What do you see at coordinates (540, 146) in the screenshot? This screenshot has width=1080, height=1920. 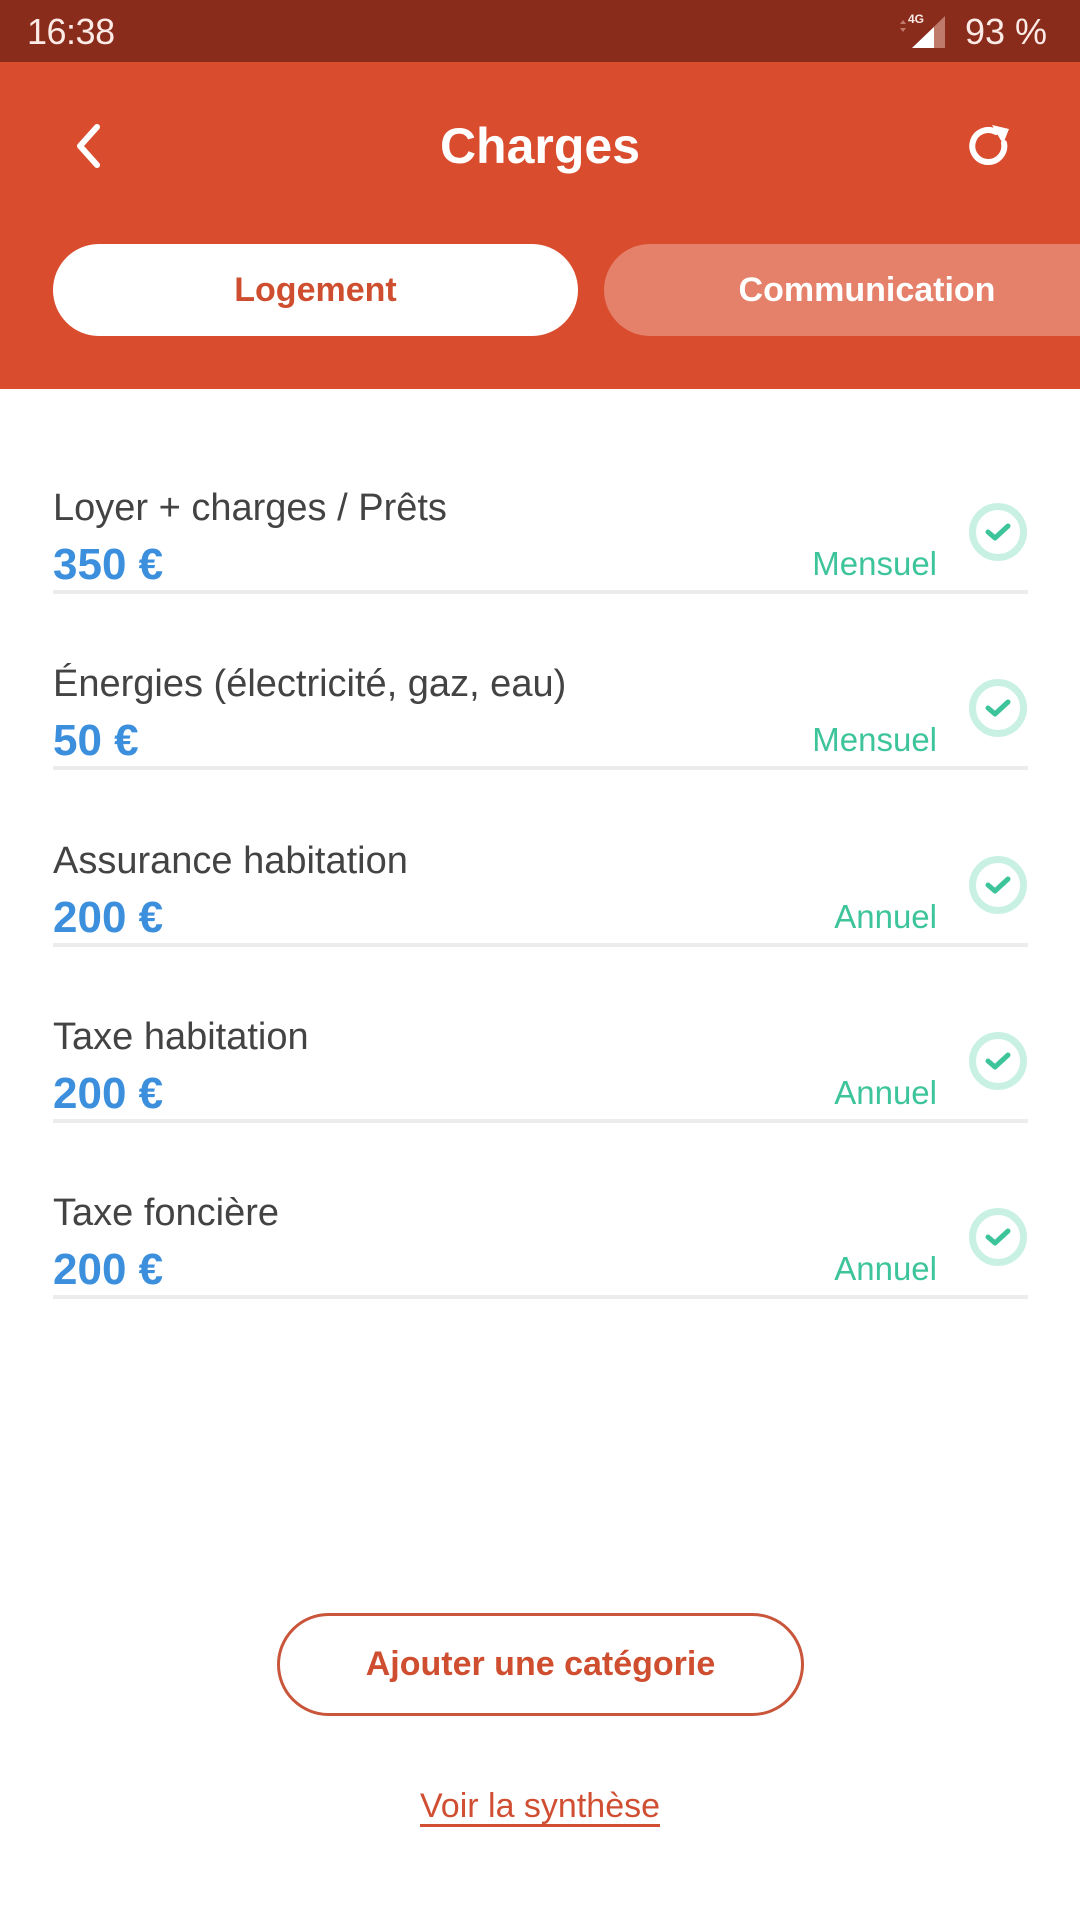 I see `page-title: Charges` at bounding box center [540, 146].